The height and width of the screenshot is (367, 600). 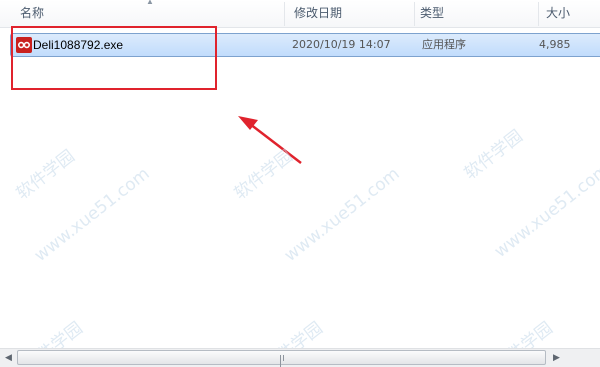 What do you see at coordinates (270, 140) in the screenshot?
I see `annotation-arrow-icon` at bounding box center [270, 140].